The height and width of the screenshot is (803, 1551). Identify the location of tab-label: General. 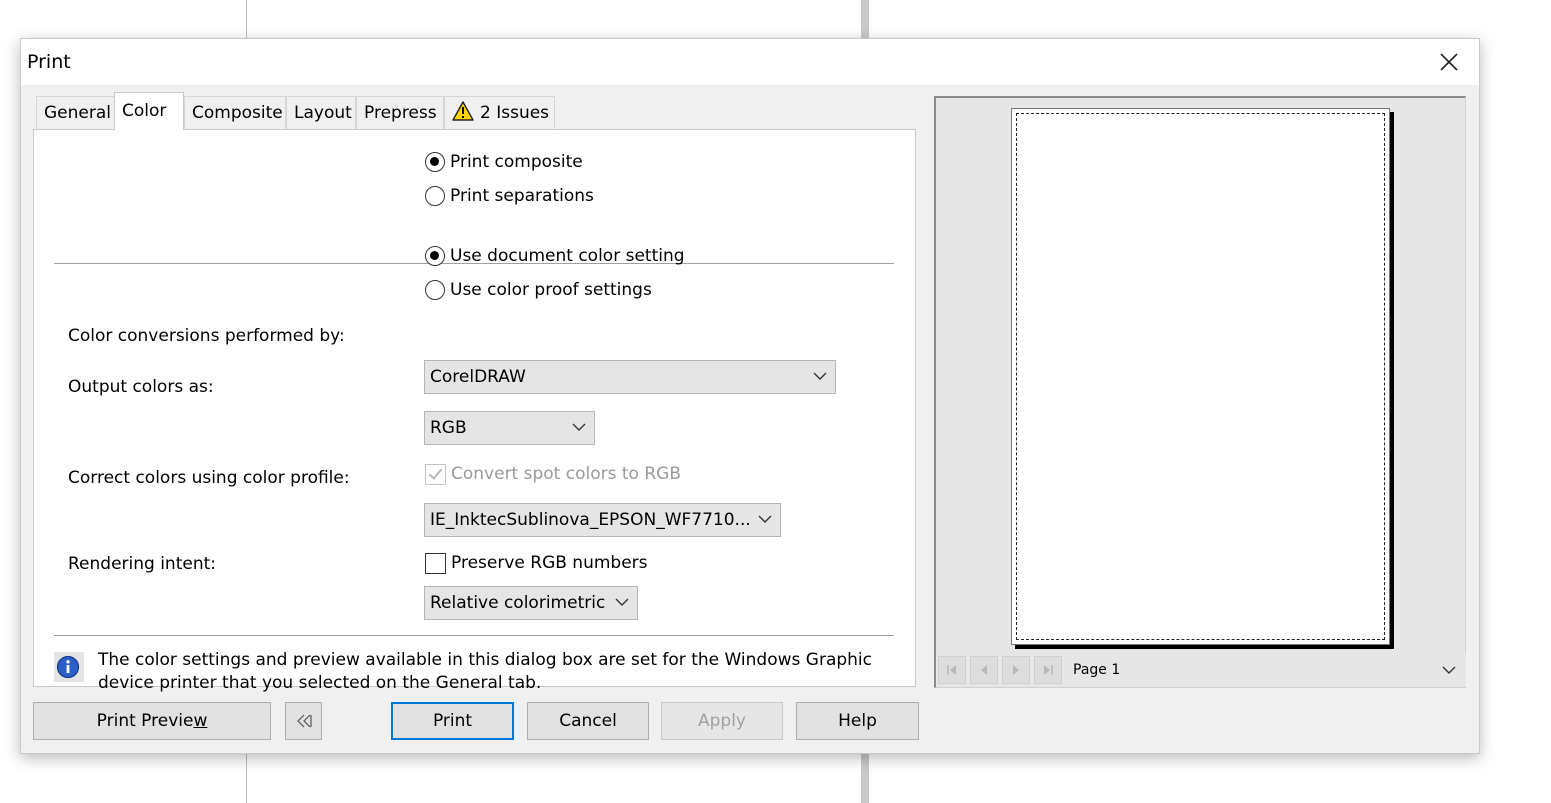
(77, 113).